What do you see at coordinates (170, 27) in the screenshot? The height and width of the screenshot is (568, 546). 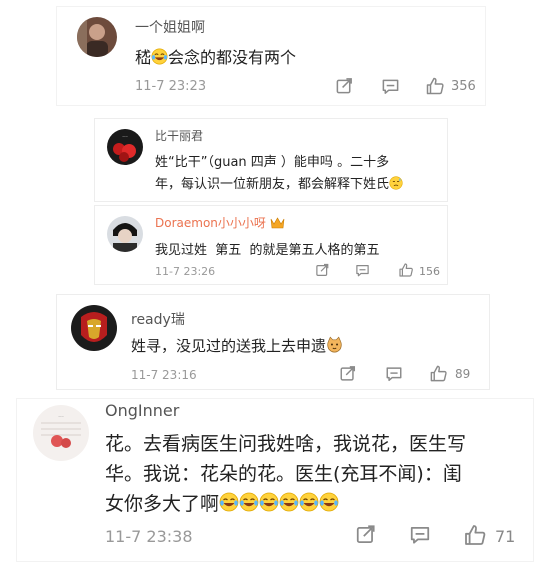 I see `comment-username: 一个姐姐啊` at bounding box center [170, 27].